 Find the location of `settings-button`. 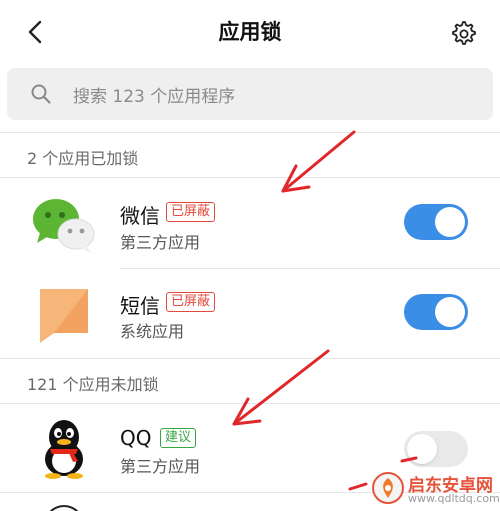

settings-button is located at coordinates (463, 33).